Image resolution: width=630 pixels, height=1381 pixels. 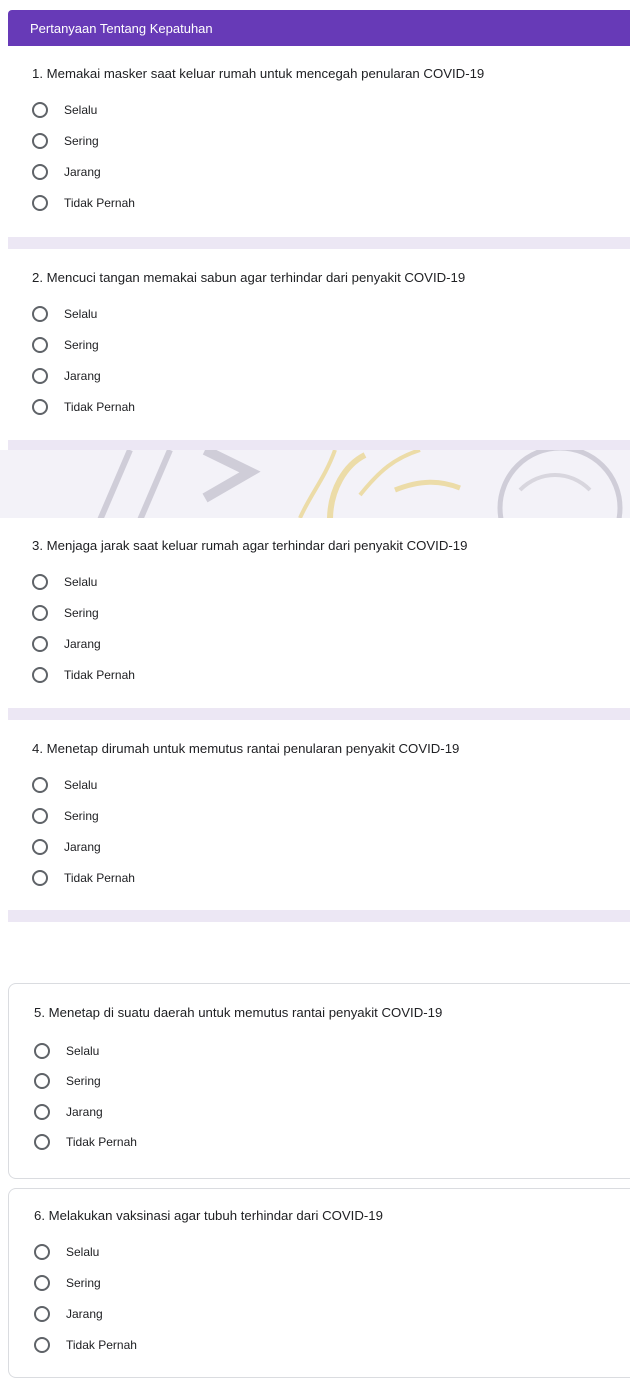 What do you see at coordinates (121, 28) in the screenshot?
I see `section-title: Pertanyaan Tentang Kepatuhan` at bounding box center [121, 28].